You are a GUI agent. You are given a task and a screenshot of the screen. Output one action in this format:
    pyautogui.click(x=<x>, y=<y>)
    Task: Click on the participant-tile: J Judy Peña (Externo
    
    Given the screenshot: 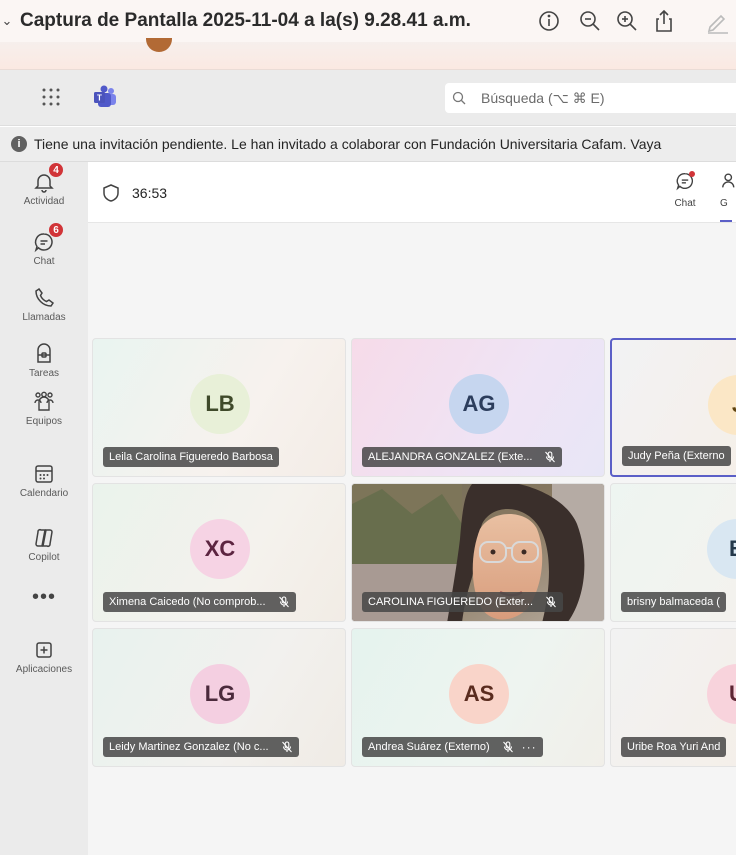 What is the action you would take?
    pyautogui.click(x=673, y=407)
    